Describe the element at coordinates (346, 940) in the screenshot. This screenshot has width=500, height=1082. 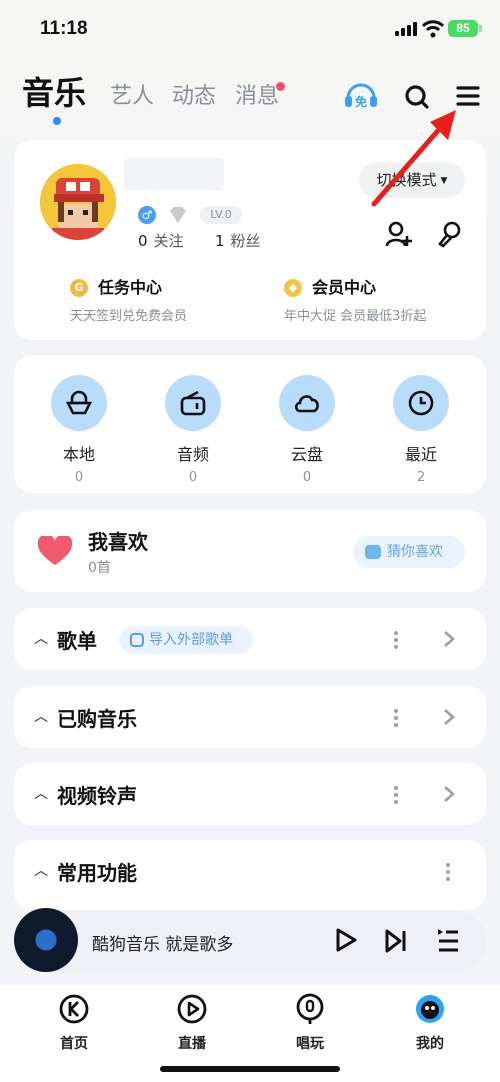
I see `play-icon` at that location.